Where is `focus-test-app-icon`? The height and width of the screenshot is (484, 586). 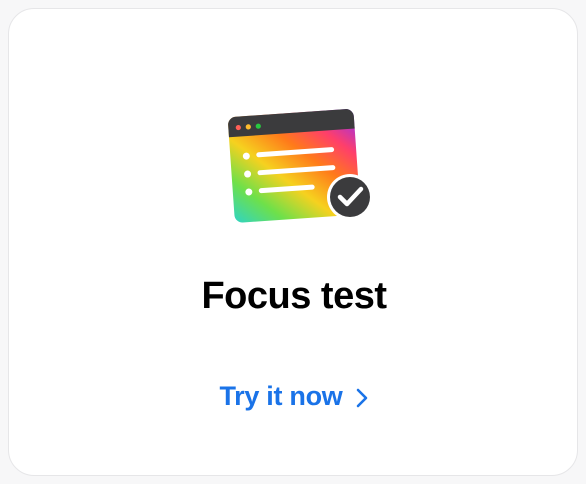 focus-test-app-icon is located at coordinates (300, 166).